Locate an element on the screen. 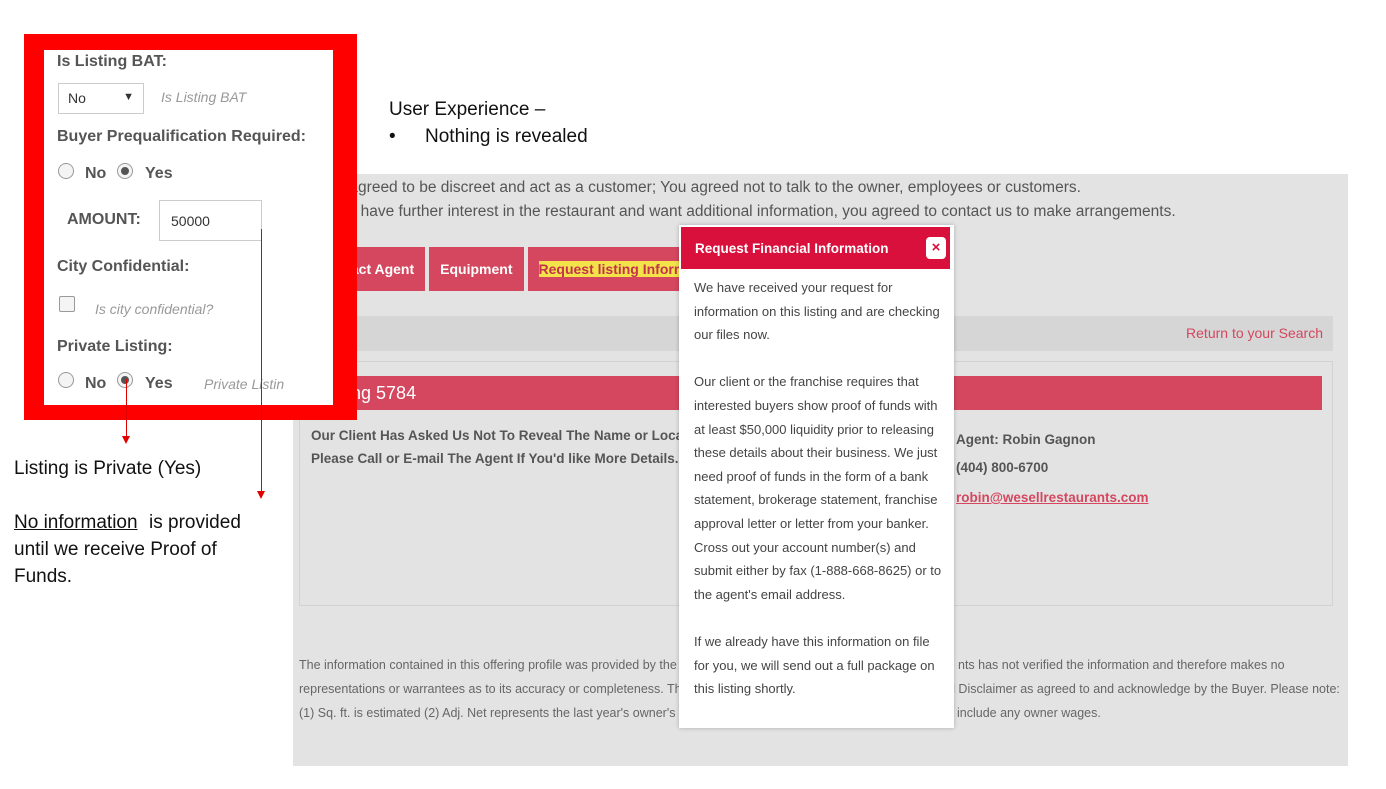 The height and width of the screenshot is (789, 1386). prequal-yes-label: Yes is located at coordinates (159, 173).